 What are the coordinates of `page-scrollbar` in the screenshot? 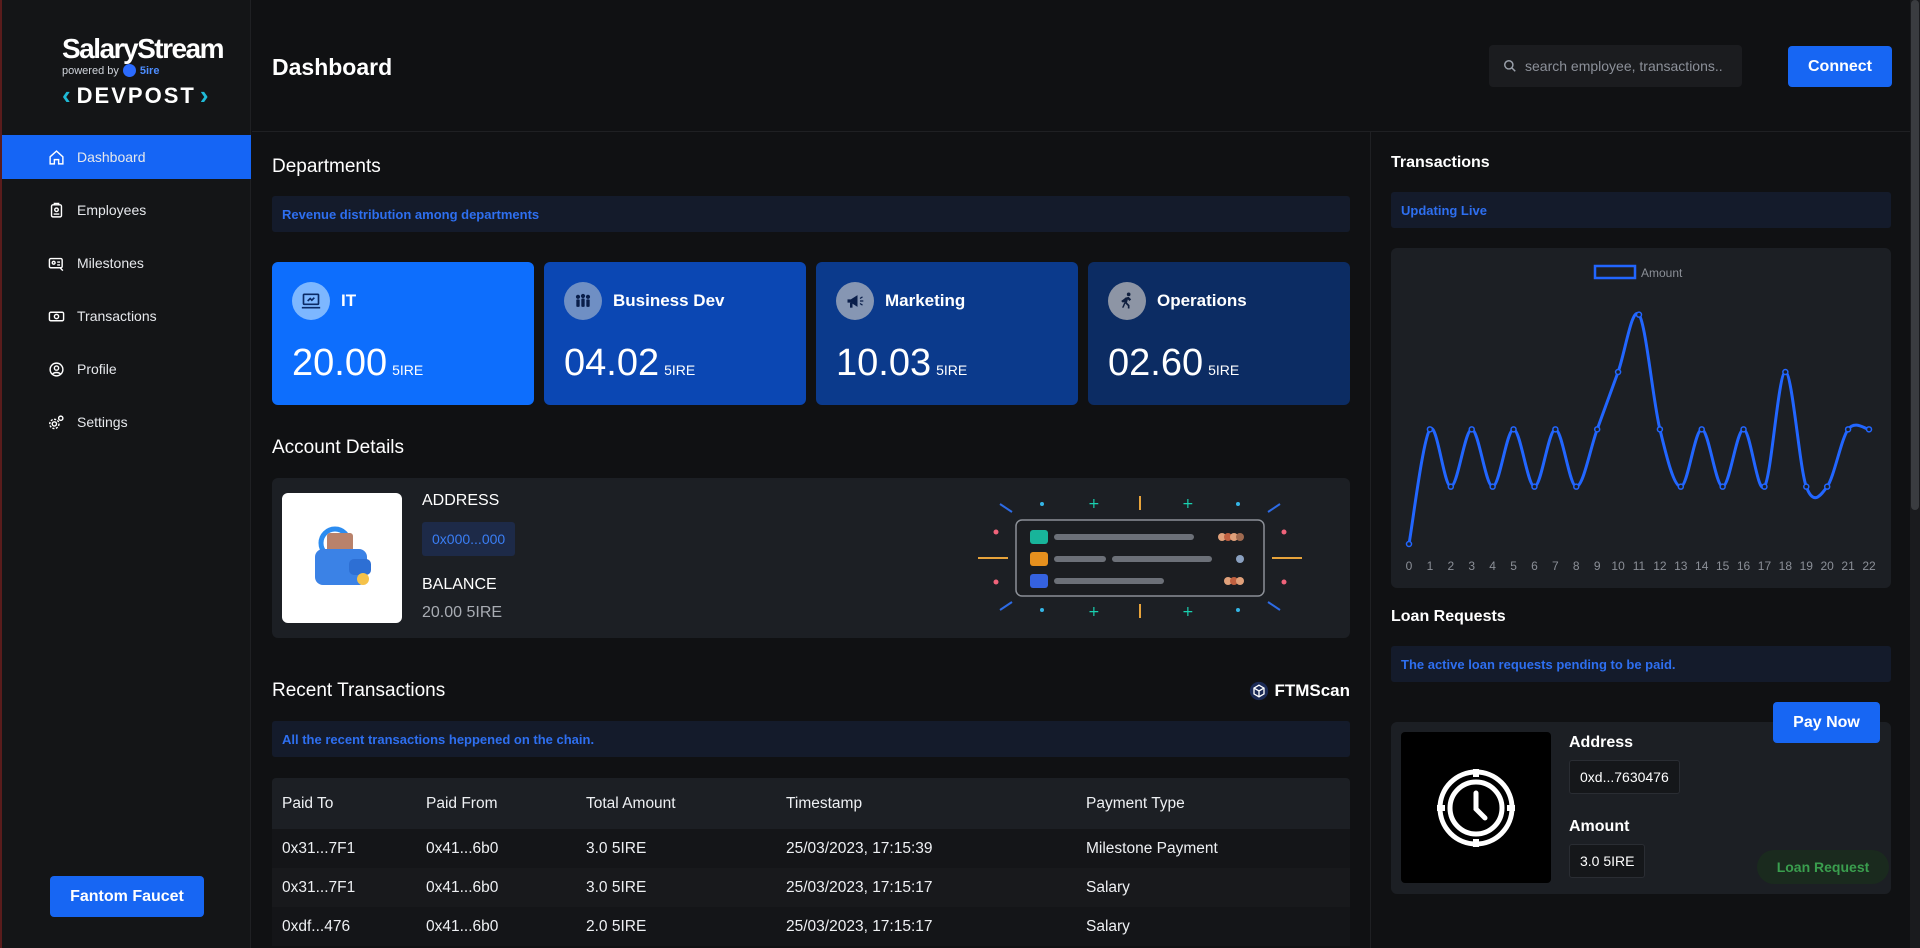 It's located at (1915, 474).